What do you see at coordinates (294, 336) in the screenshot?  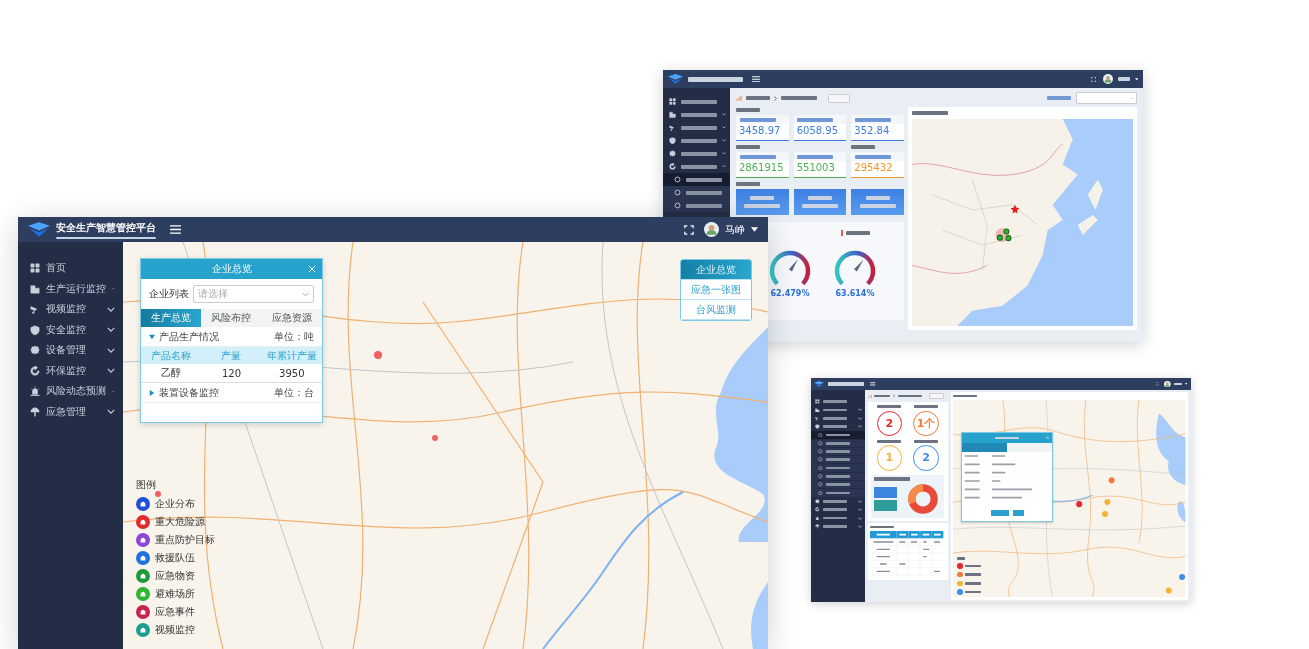 I see `unit-label: 单位：吨` at bounding box center [294, 336].